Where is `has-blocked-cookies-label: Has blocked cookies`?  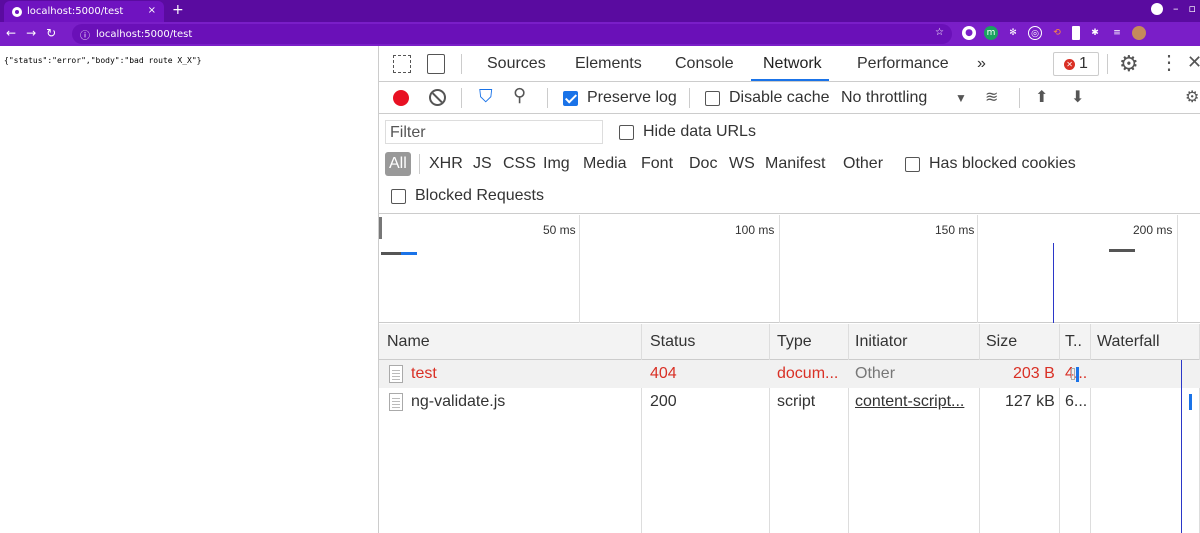
has-blocked-cookies-label: Has blocked cookies is located at coordinates (1002, 163).